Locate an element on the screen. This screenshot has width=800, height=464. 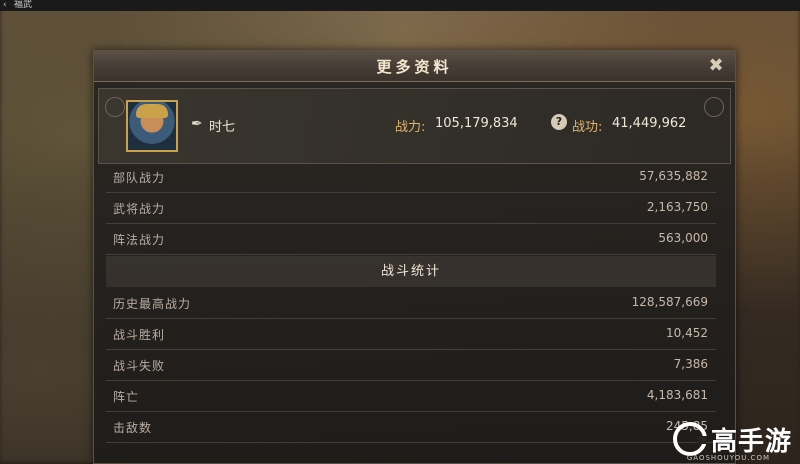
stat-row: 武将战力 2,163,750 is located at coordinates (411, 208).